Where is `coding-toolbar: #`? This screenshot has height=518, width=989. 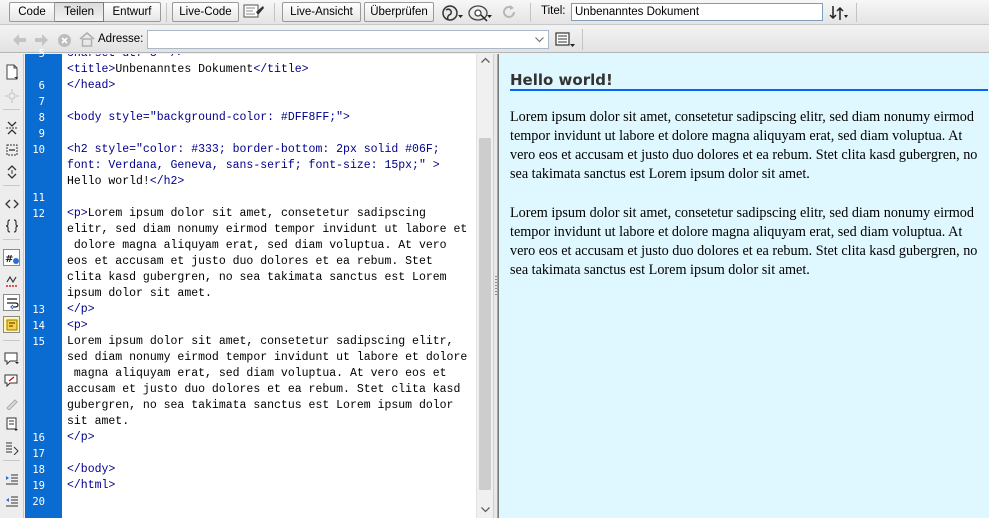
coding-toolbar: # is located at coordinates (12, 286).